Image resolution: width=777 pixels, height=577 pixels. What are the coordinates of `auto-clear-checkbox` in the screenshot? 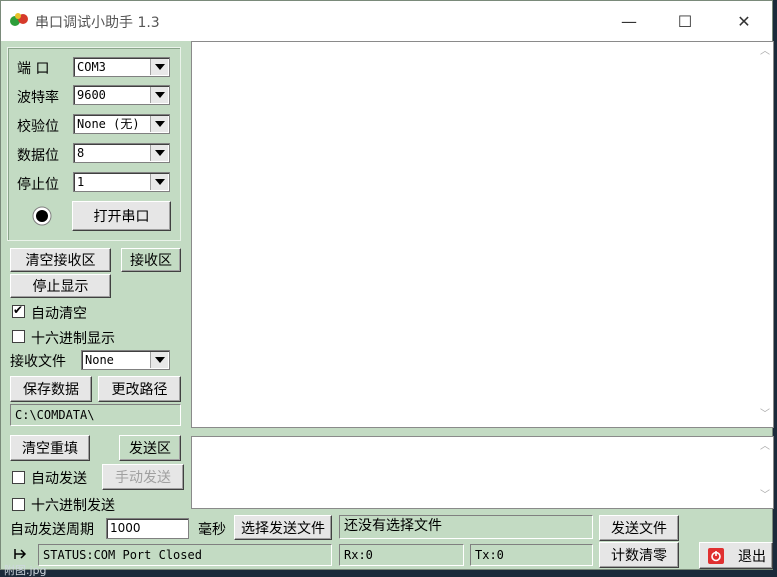 It's located at (18, 310).